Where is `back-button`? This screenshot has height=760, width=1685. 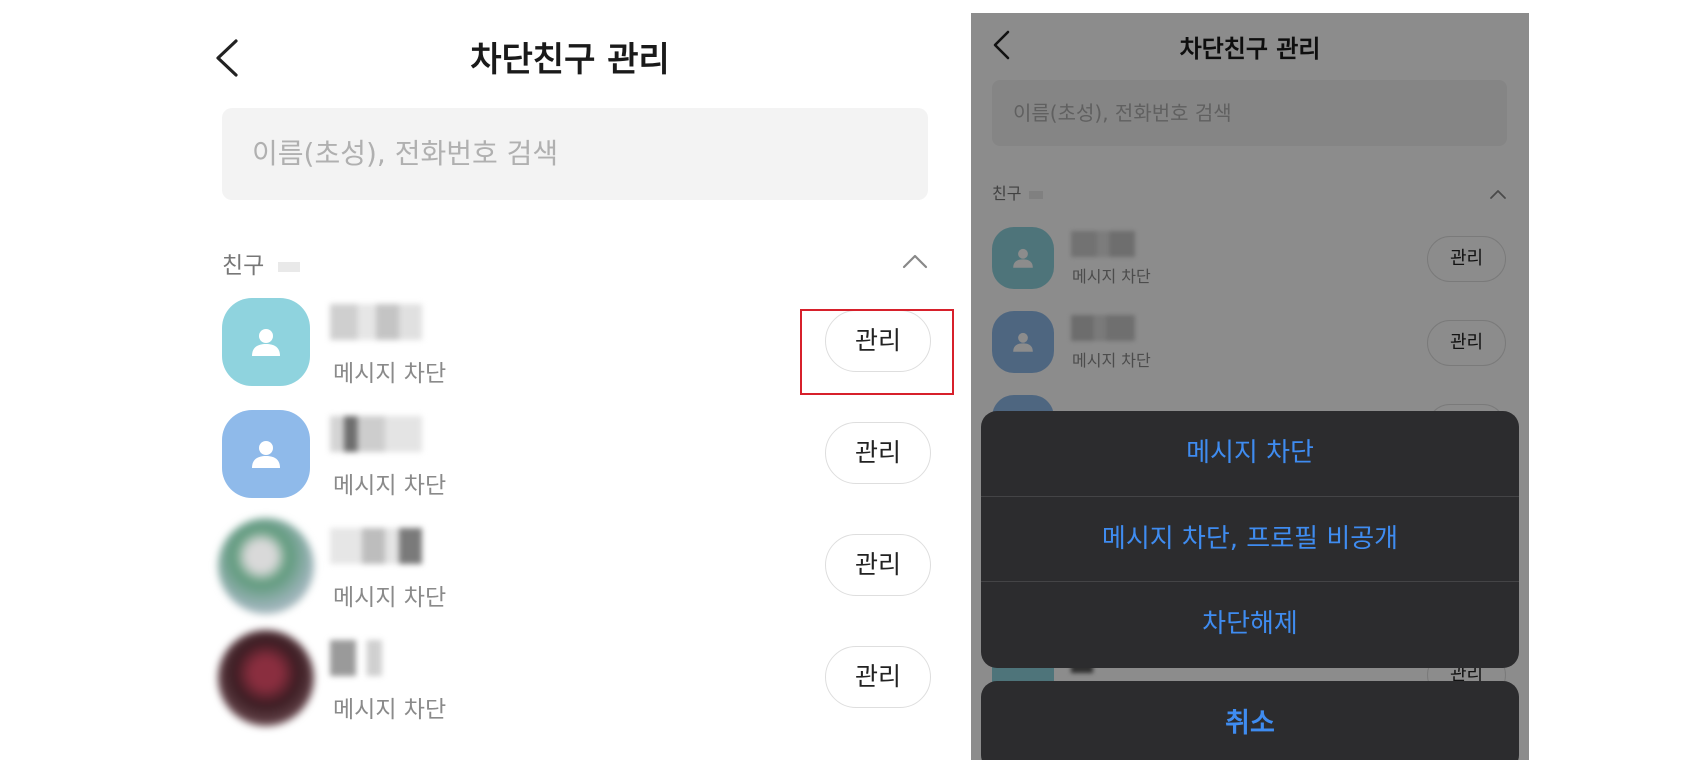
back-button is located at coordinates (228, 58).